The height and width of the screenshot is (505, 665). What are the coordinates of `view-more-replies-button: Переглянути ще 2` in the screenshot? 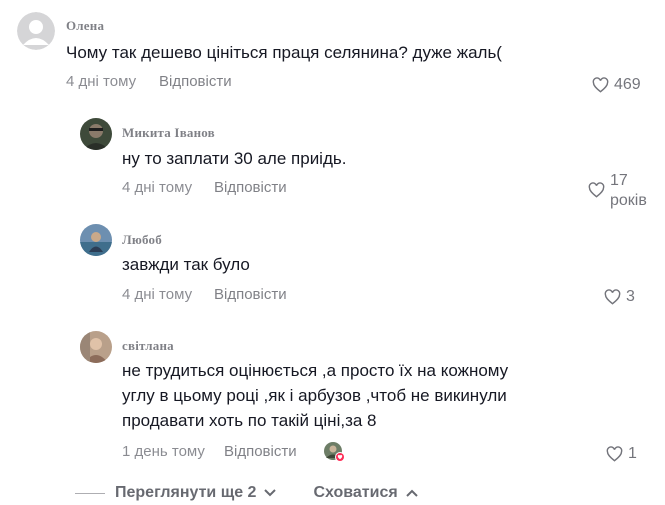 It's located at (196, 493).